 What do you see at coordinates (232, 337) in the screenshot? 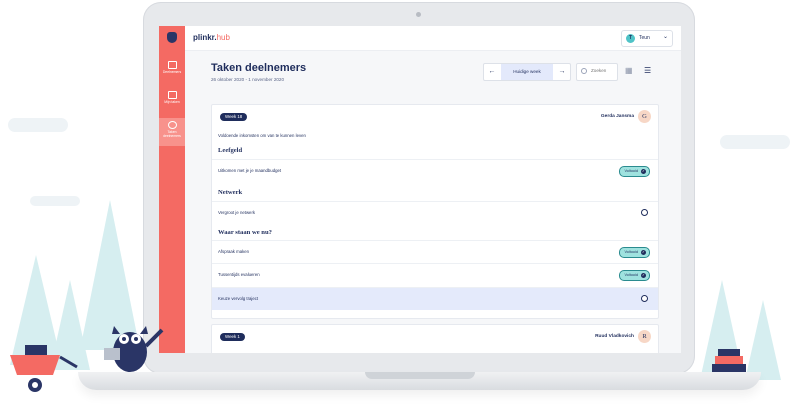
I see `week-badge: Week 1` at bounding box center [232, 337].